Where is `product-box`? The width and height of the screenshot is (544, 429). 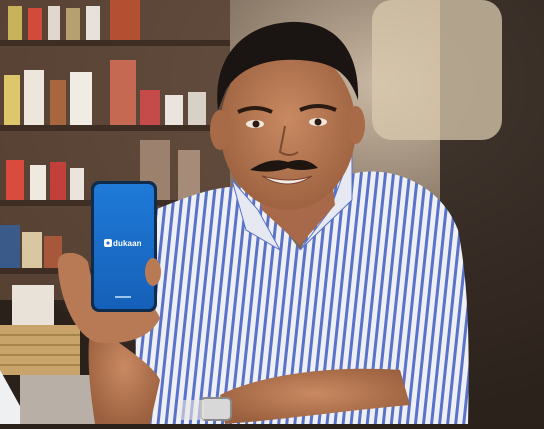
product-box is located at coordinates (33, 305).